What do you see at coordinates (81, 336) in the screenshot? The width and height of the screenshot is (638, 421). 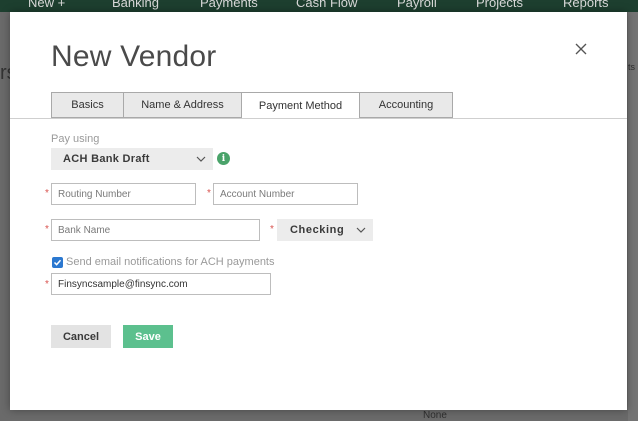 I see `cancel-button: Cancel` at bounding box center [81, 336].